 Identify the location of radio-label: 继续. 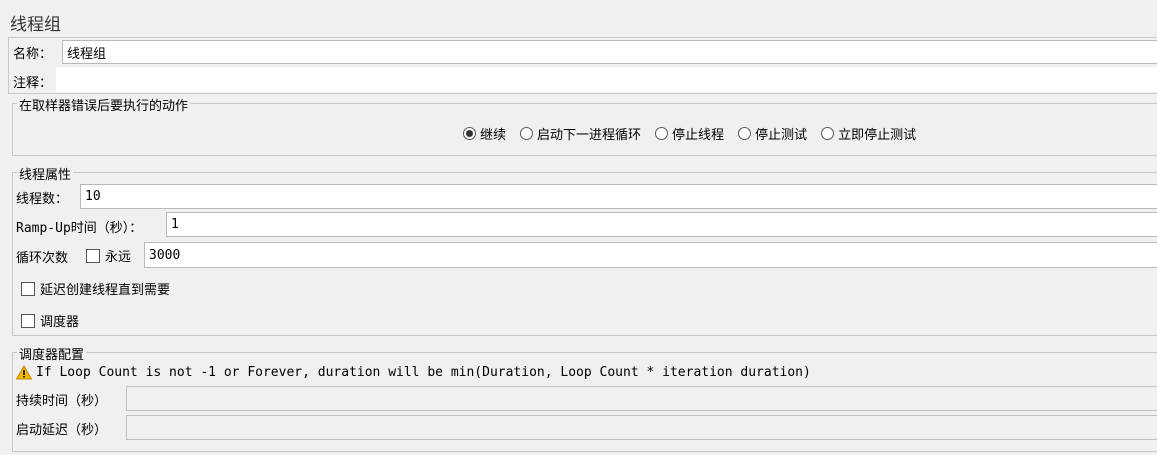
(493, 135).